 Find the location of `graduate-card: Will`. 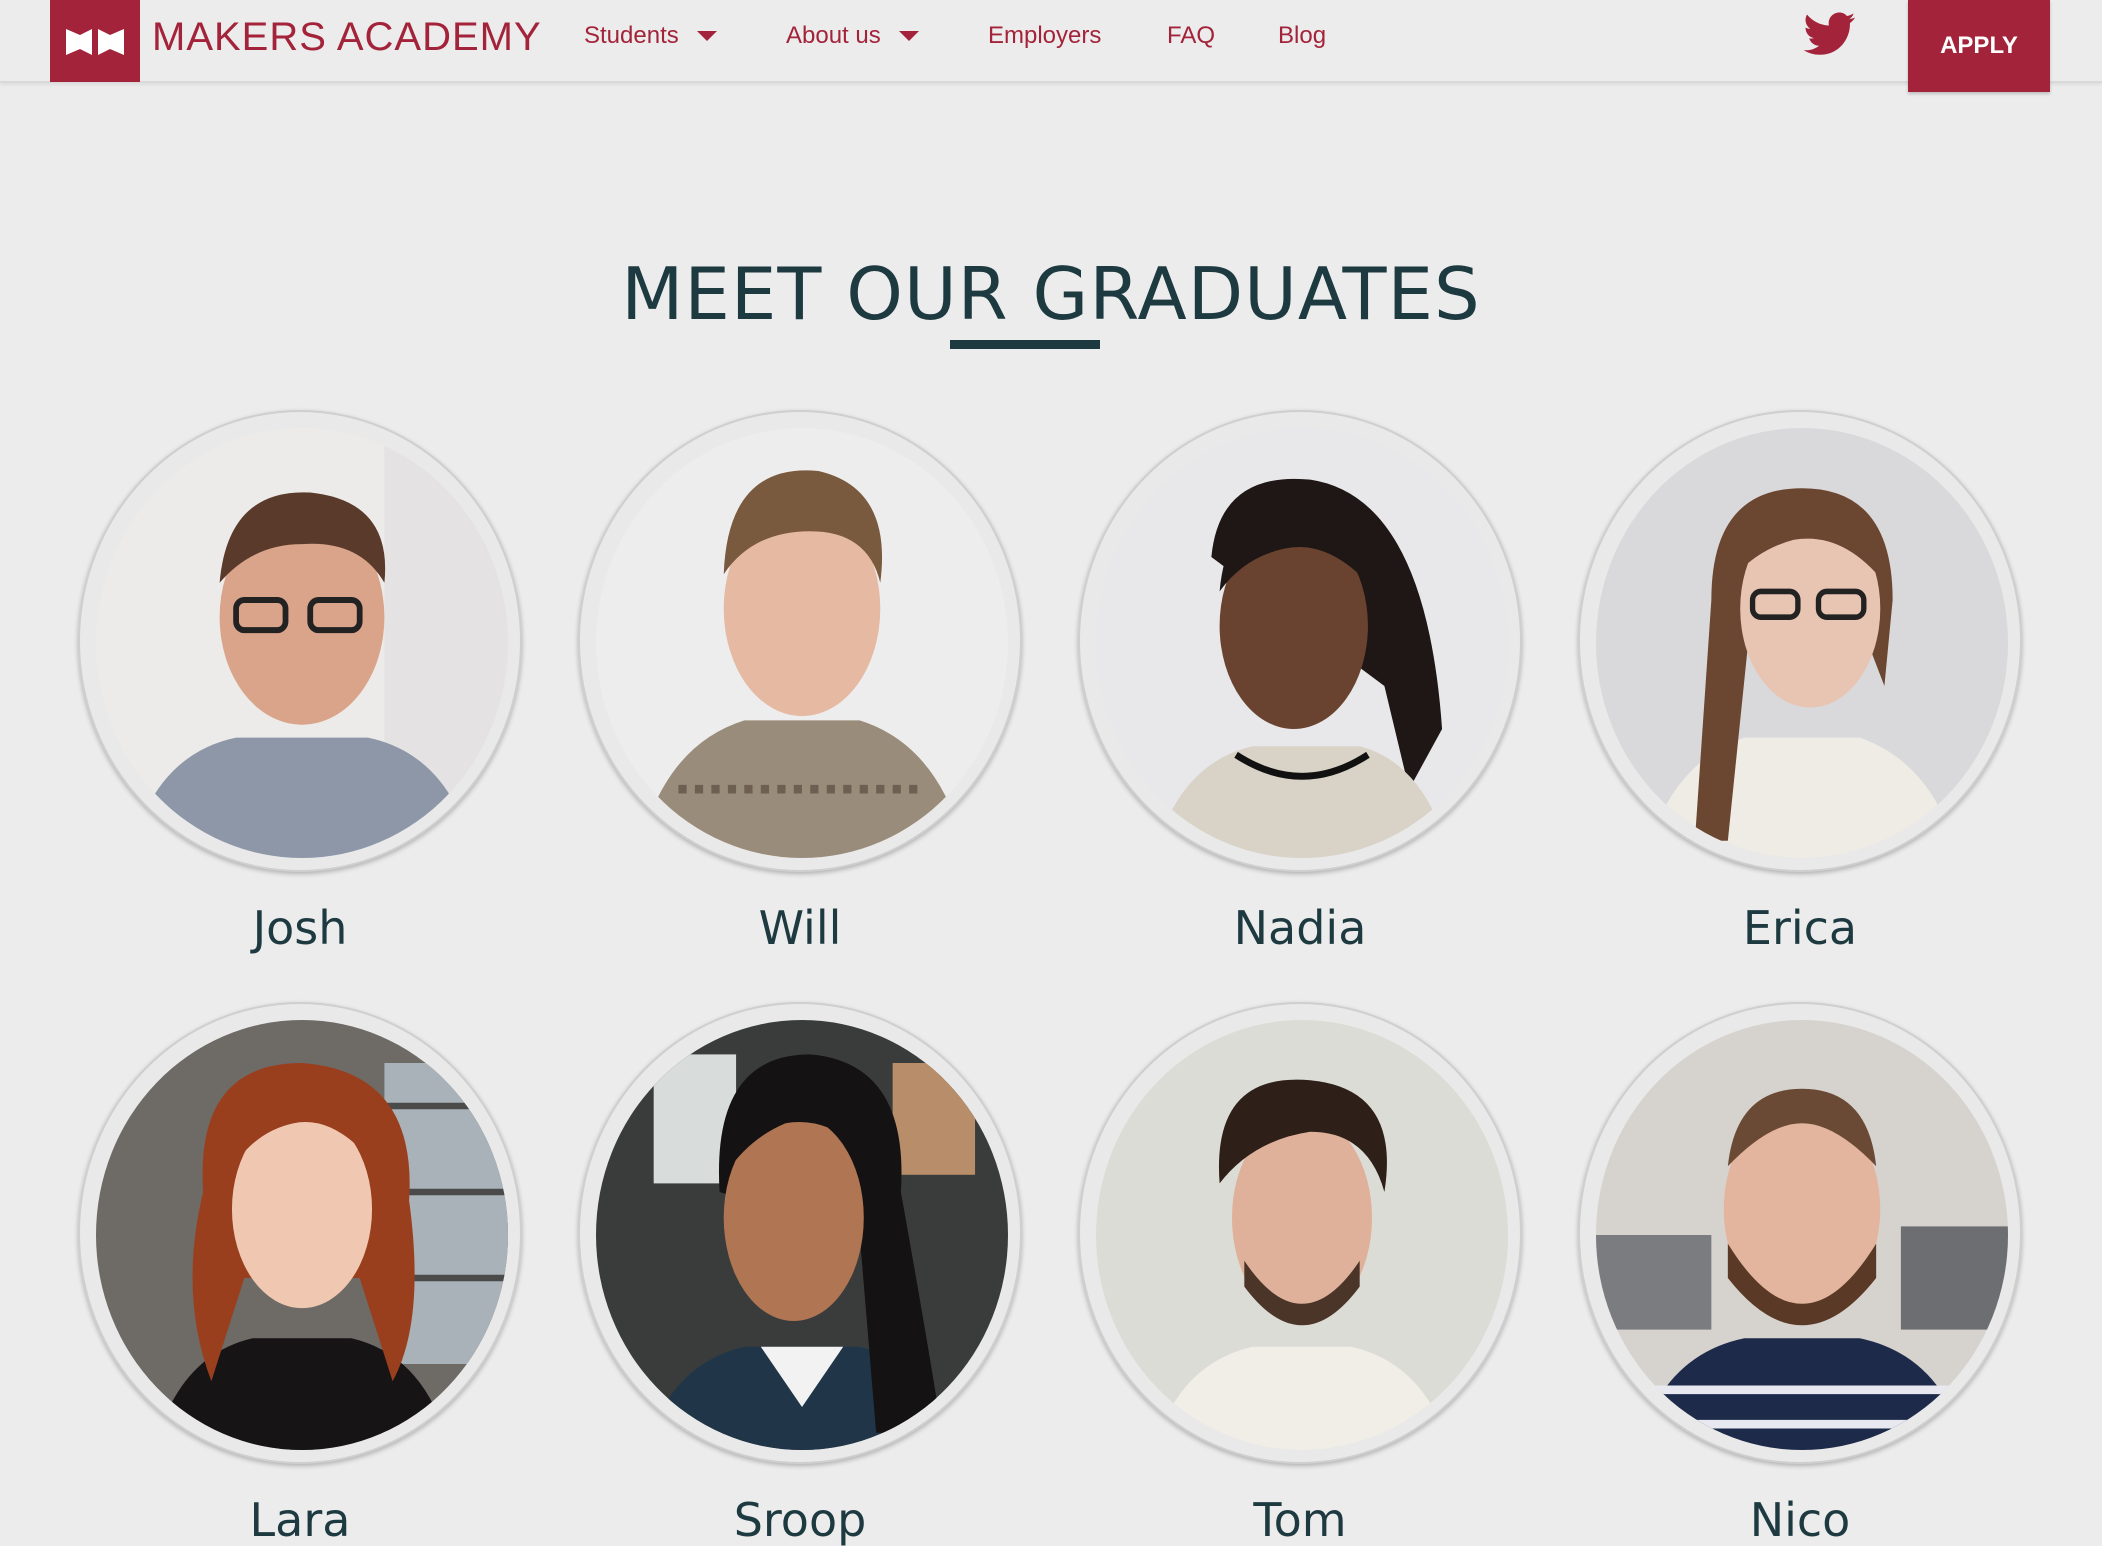

graduate-card: Will is located at coordinates (800, 690).